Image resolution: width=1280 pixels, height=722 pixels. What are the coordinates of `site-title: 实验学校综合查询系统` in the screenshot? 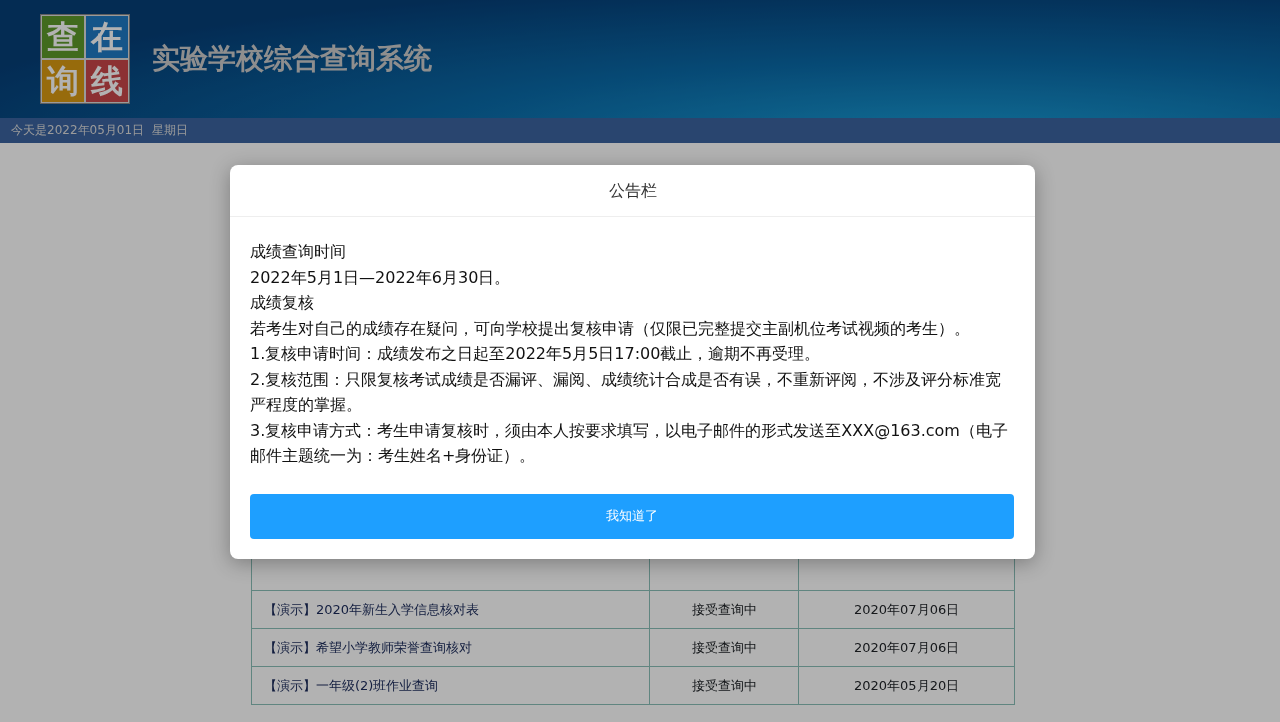 It's located at (292, 59).